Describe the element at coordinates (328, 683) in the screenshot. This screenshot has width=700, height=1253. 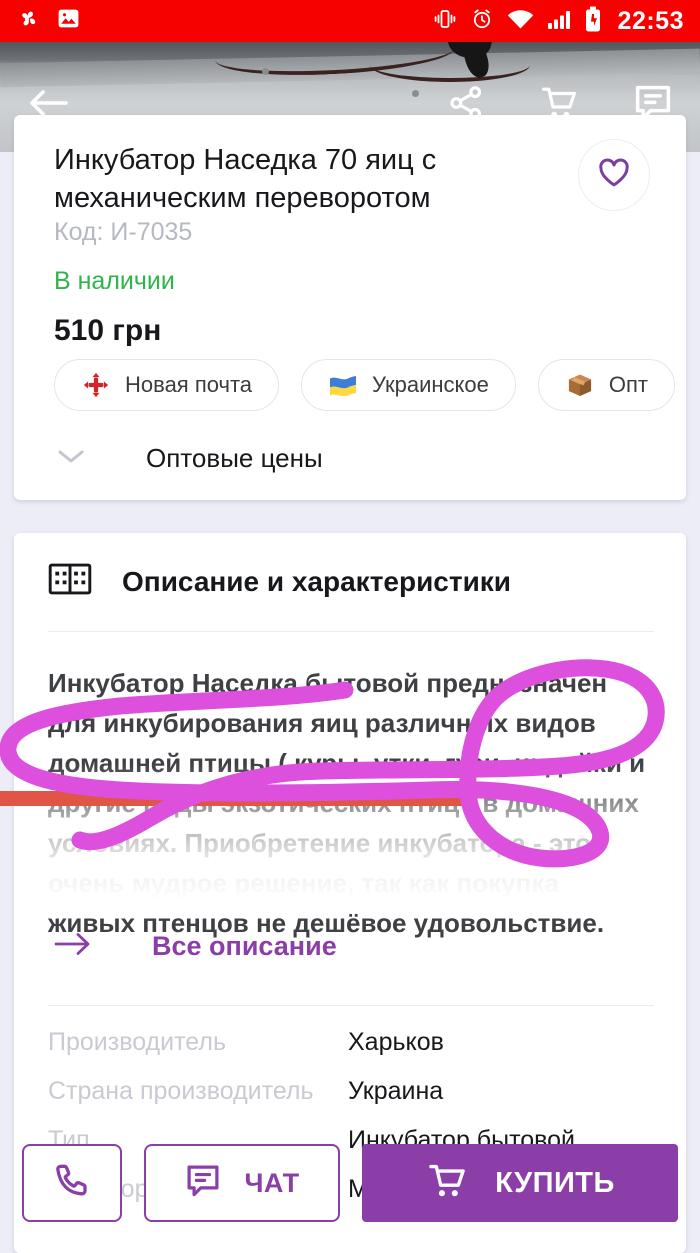
I see `description-line: Инкубатор Наседка бытовой предназначен` at that location.